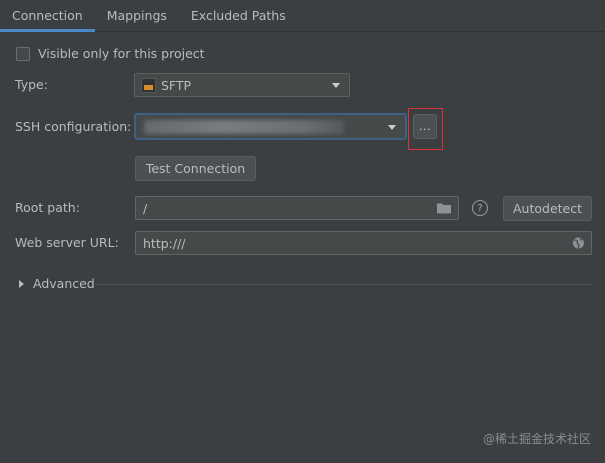  I want to click on visible-only-label: Visible only for this project, so click(121, 53).